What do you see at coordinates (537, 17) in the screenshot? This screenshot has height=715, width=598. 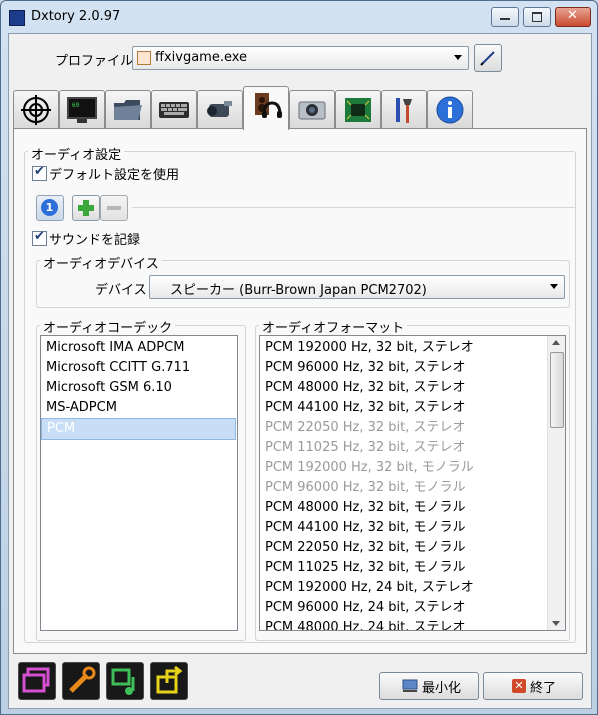 I see `maximize-window-button` at bounding box center [537, 17].